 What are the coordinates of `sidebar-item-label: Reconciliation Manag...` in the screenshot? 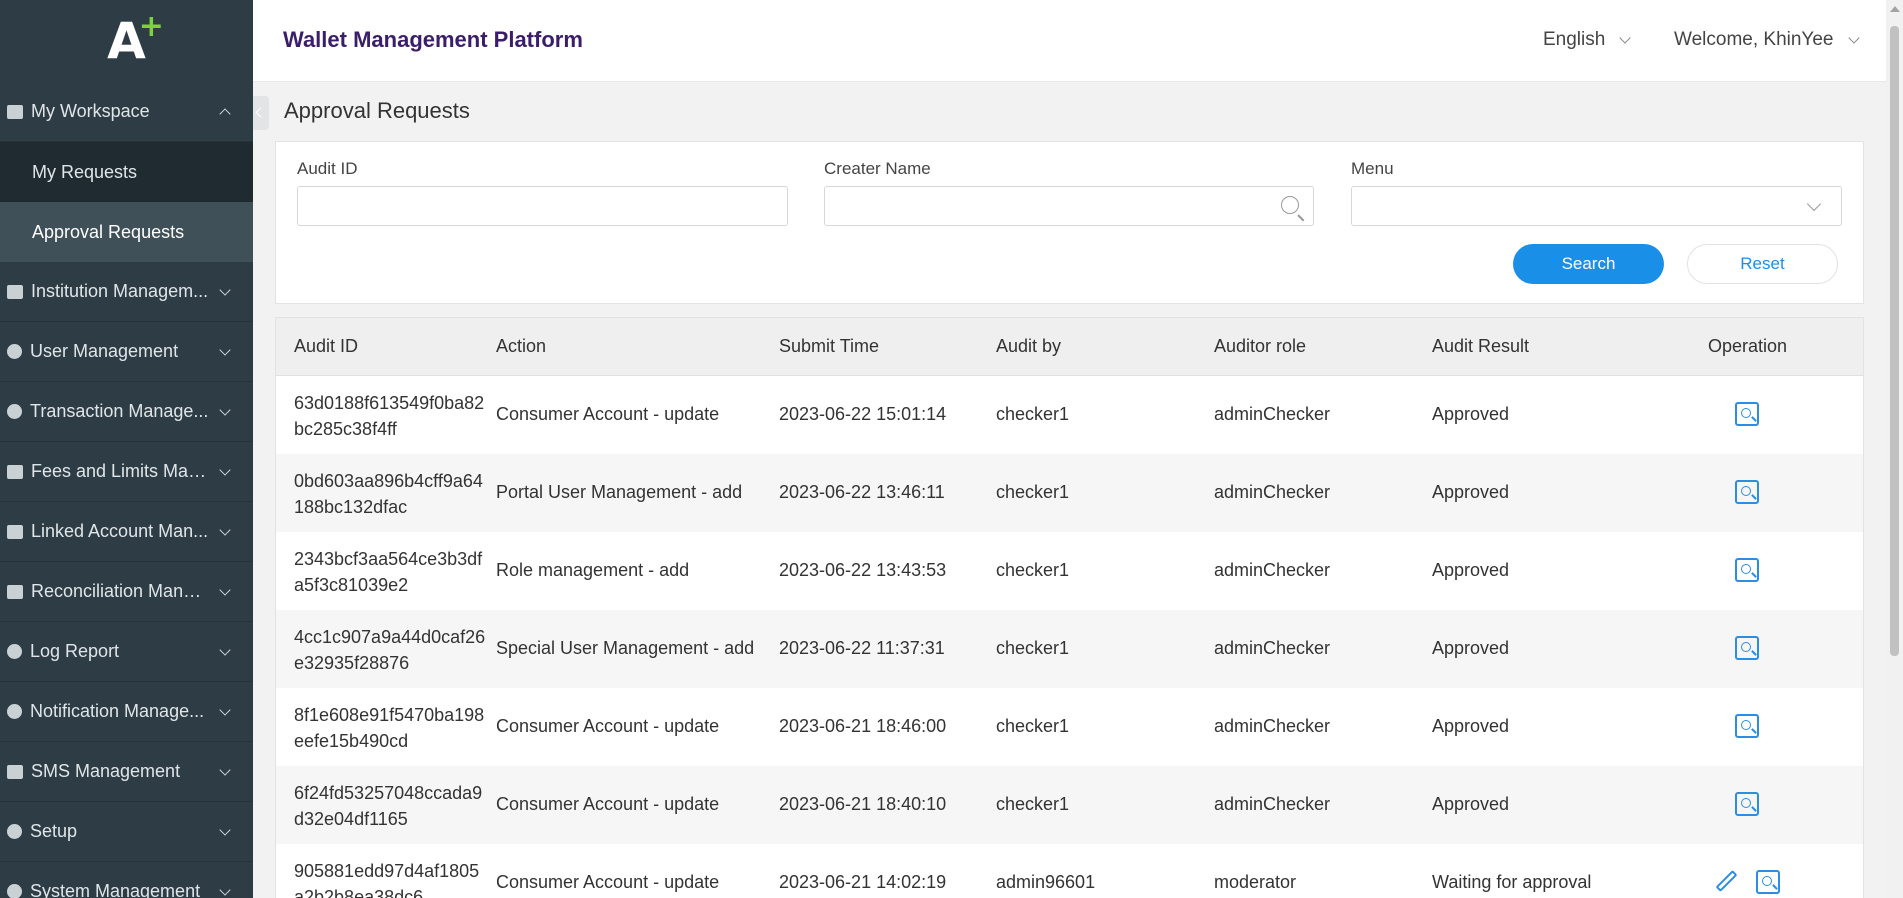 It's located at (121, 591).